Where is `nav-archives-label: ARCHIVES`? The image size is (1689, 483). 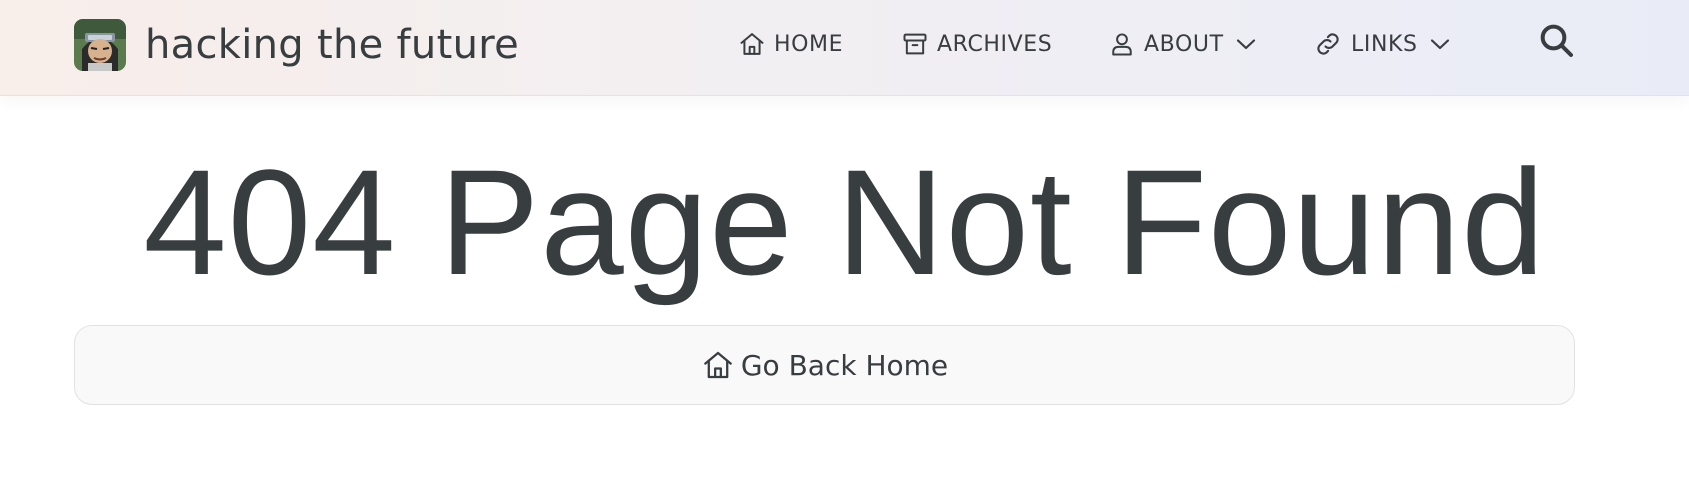
nav-archives-label: ARCHIVES is located at coordinates (995, 44).